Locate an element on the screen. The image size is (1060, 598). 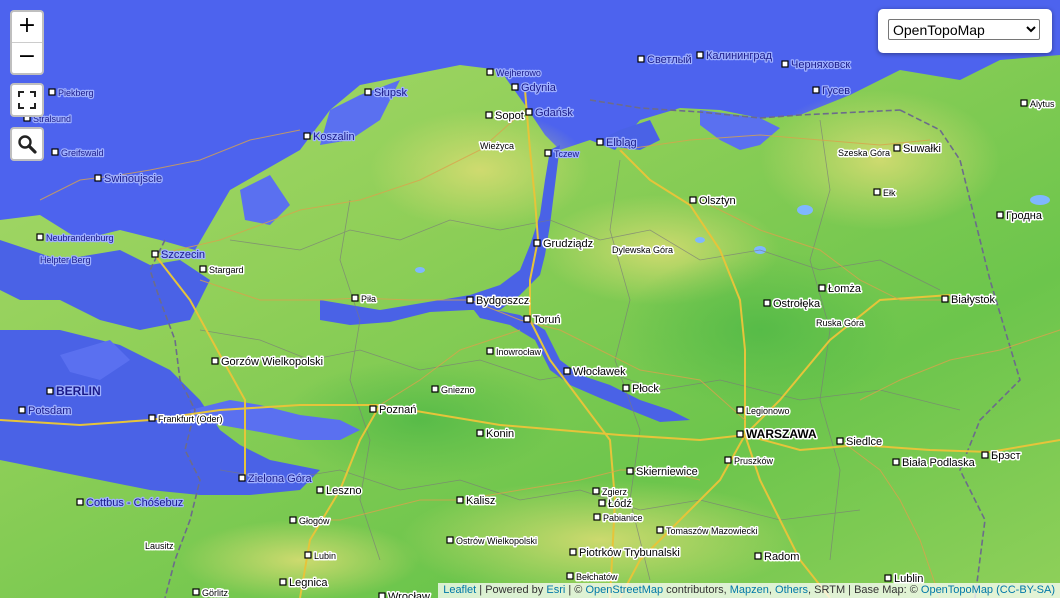
basemap-select: OpenTopoMap is located at coordinates (964, 29).